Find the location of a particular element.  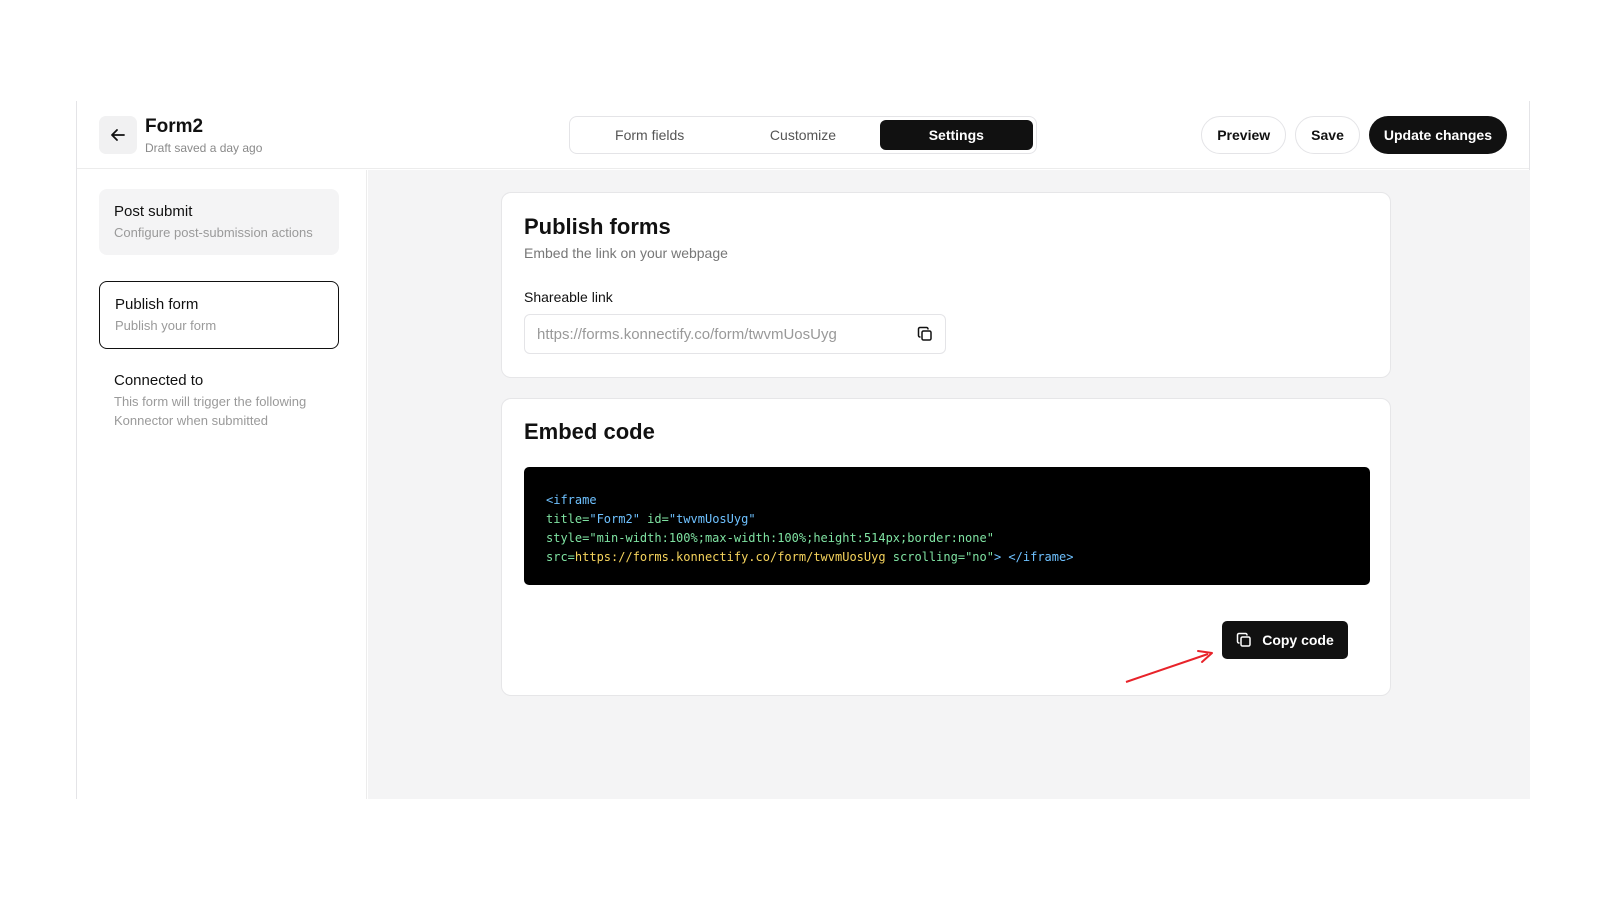

title-block: Form2 Draft saved a day ago is located at coordinates (203, 135).